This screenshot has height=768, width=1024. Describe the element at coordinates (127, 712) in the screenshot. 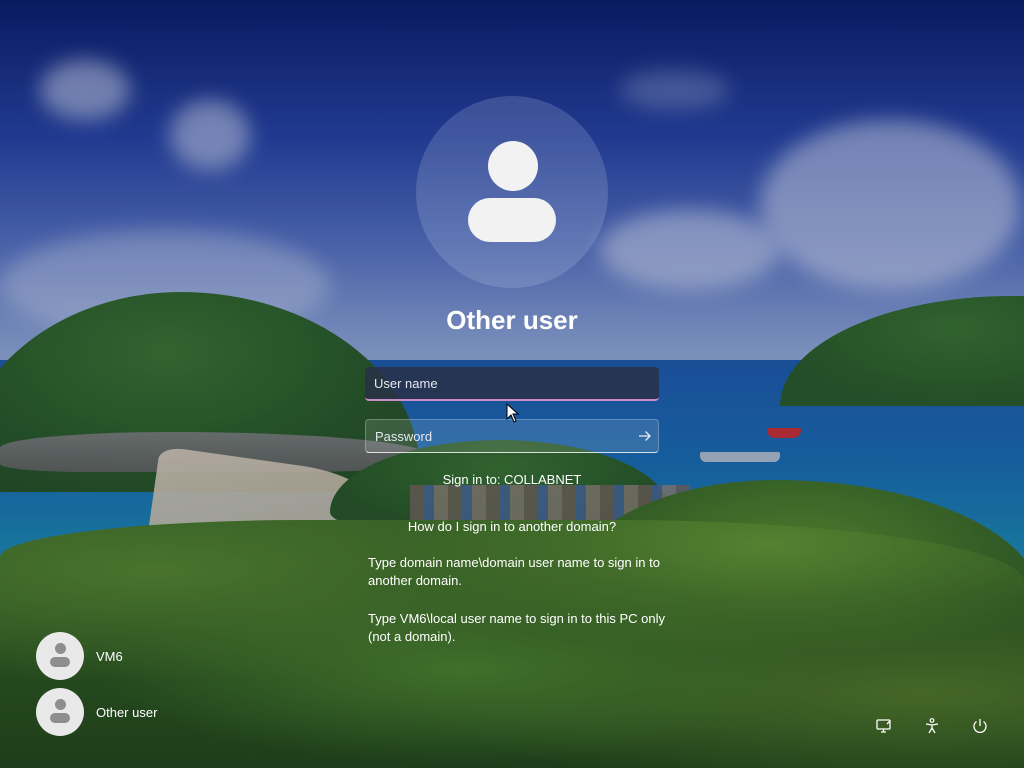

I see `user-tile-label: Other user` at that location.